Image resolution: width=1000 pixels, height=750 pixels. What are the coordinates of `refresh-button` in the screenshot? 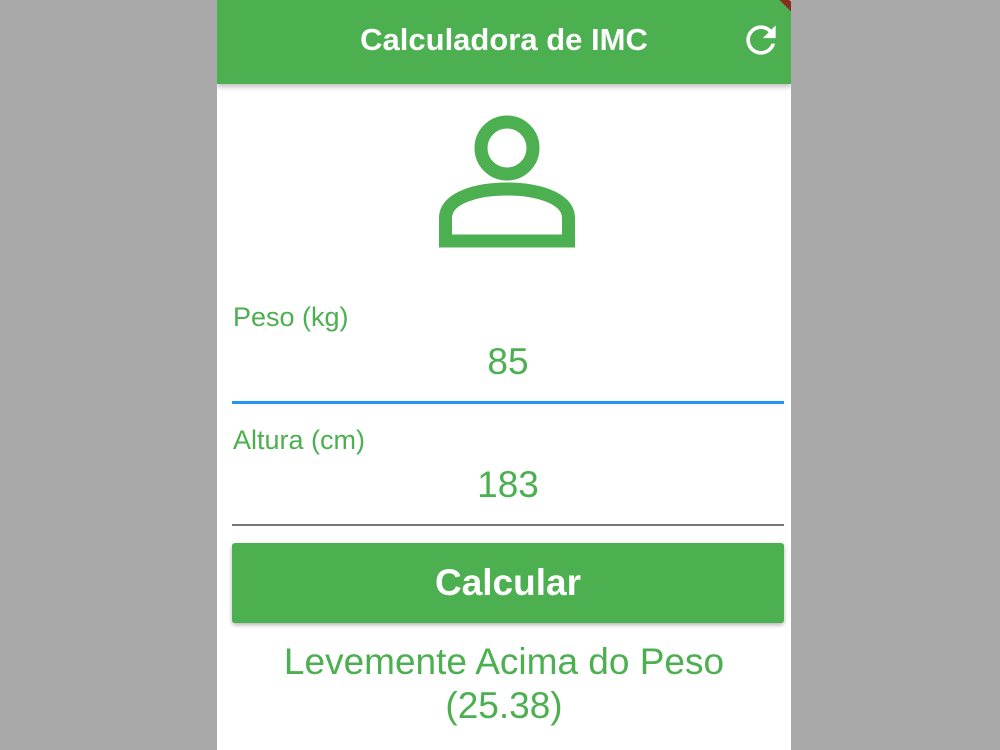 It's located at (761, 40).